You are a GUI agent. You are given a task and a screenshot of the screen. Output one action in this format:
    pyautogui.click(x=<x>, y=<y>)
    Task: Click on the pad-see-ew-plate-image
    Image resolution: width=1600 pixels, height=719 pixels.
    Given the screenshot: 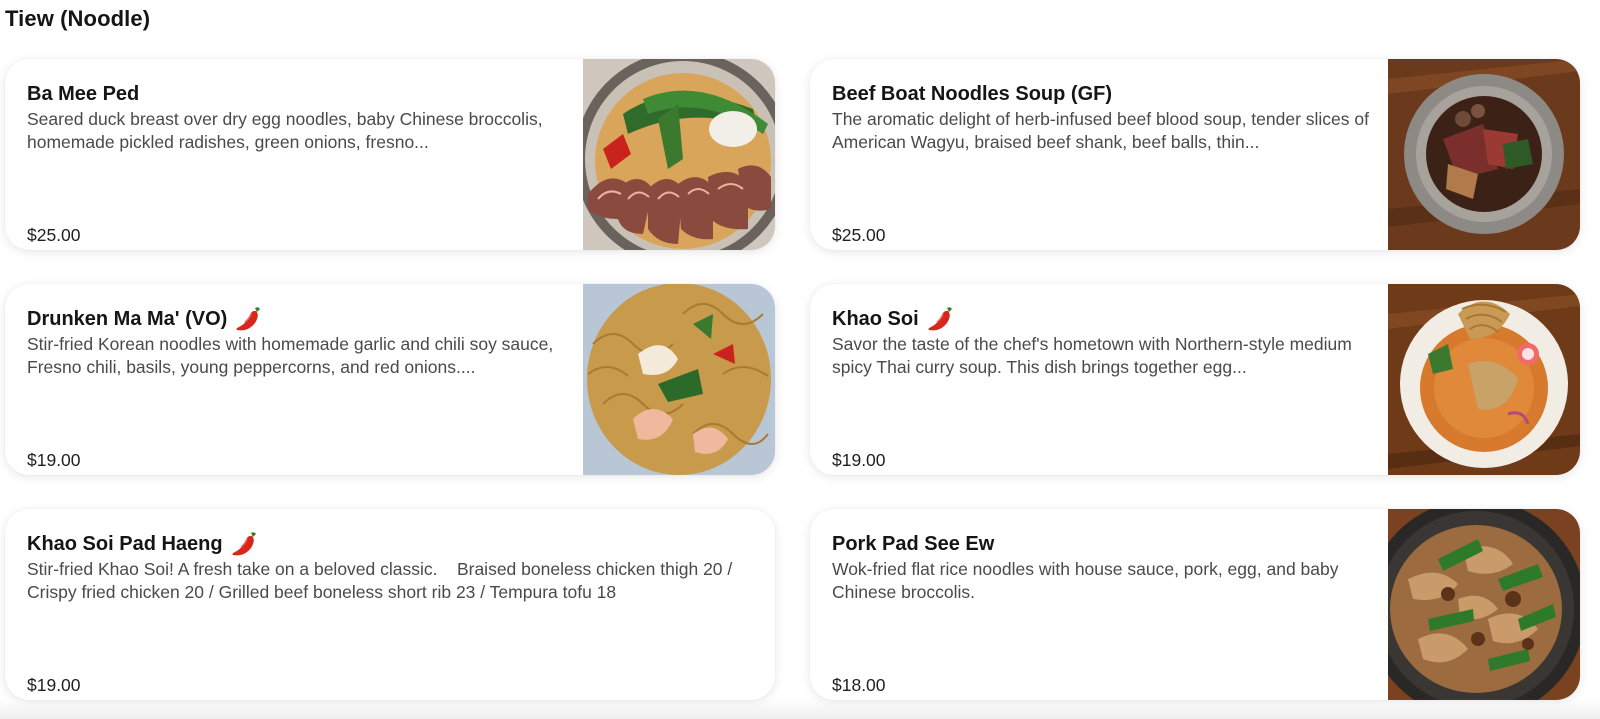 What is the action you would take?
    pyautogui.click(x=1484, y=604)
    